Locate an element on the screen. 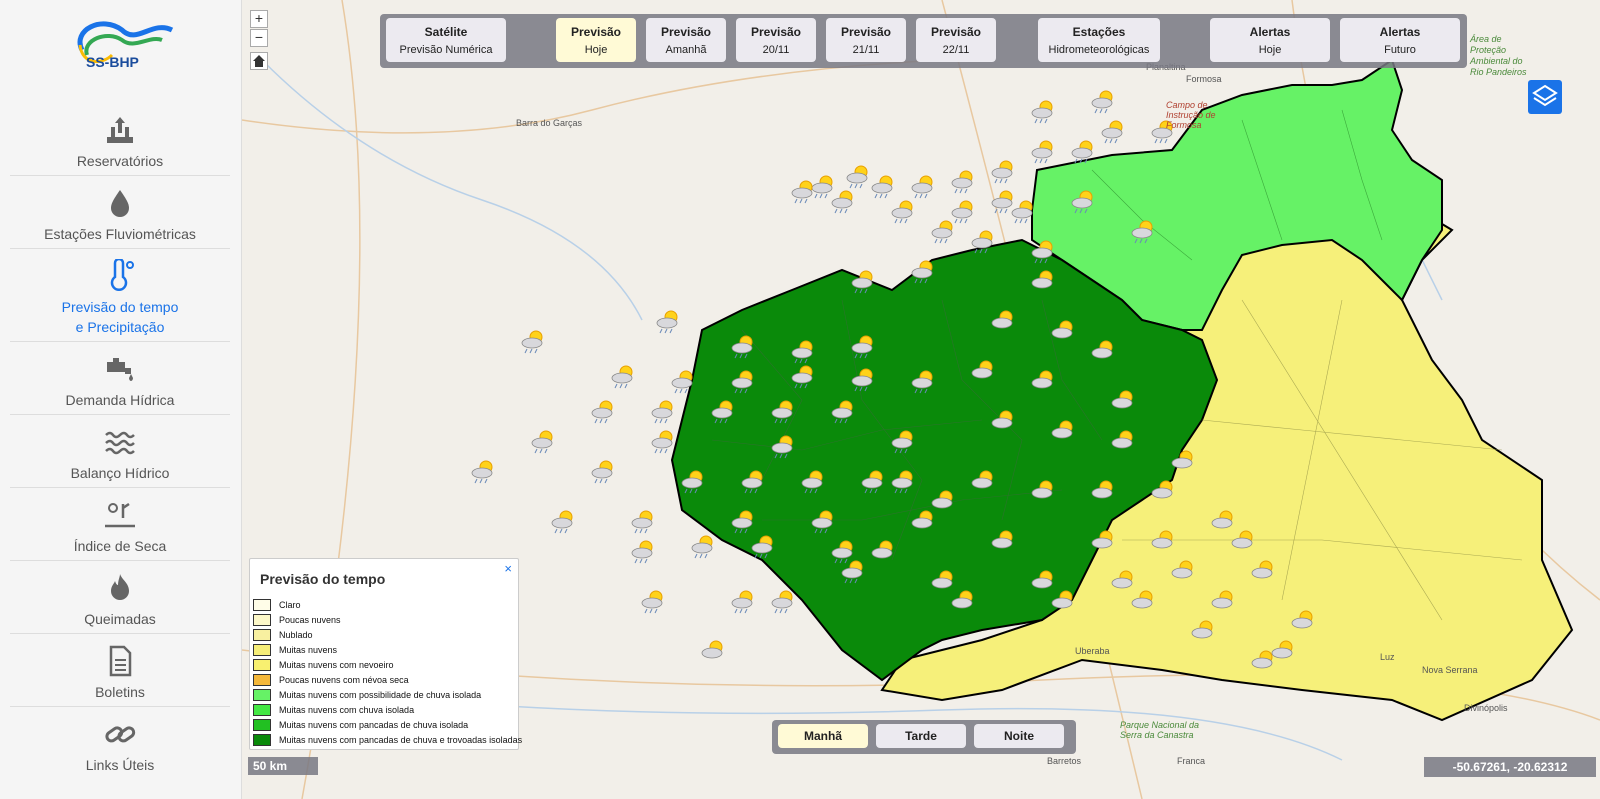  legend-close-button: × is located at coordinates (508, 568).